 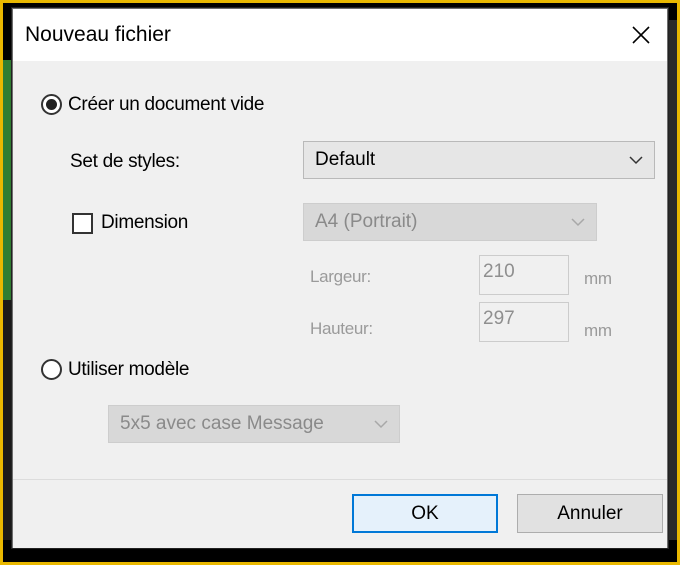 I want to click on dimension-label: Dimension, so click(x=145, y=222).